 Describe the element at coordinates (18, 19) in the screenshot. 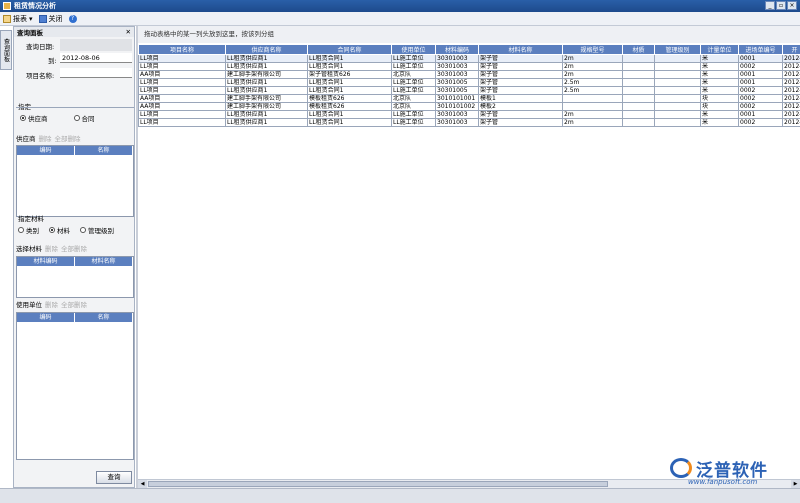

I see `report-menu-button: 报表 ▾` at that location.